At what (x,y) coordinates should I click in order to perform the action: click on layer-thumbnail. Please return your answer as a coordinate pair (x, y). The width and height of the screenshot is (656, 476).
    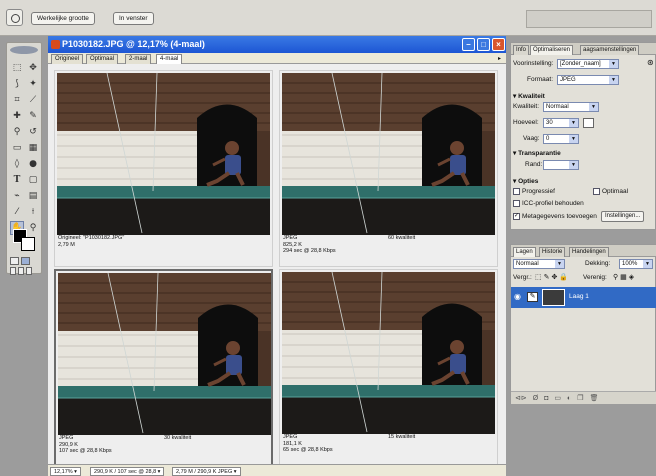
    Looking at the image, I should click on (553, 297).